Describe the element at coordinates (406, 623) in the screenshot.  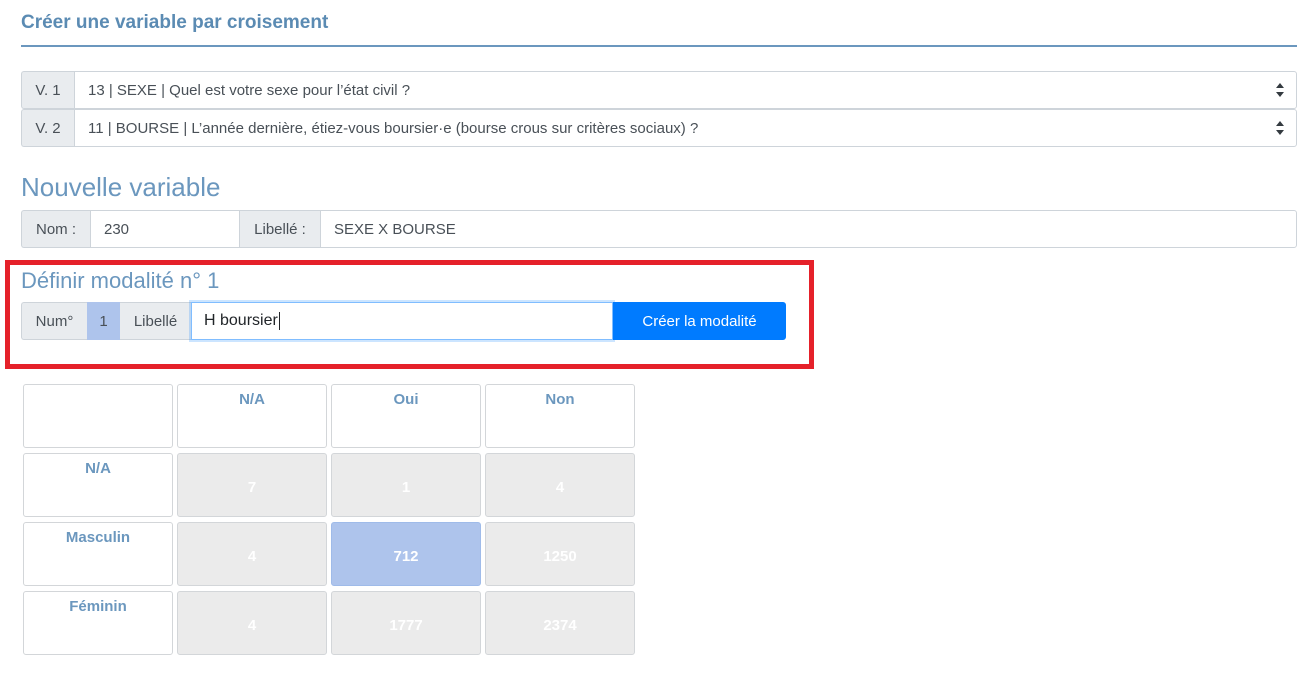
I see `crosstab-cell: 1777` at that location.